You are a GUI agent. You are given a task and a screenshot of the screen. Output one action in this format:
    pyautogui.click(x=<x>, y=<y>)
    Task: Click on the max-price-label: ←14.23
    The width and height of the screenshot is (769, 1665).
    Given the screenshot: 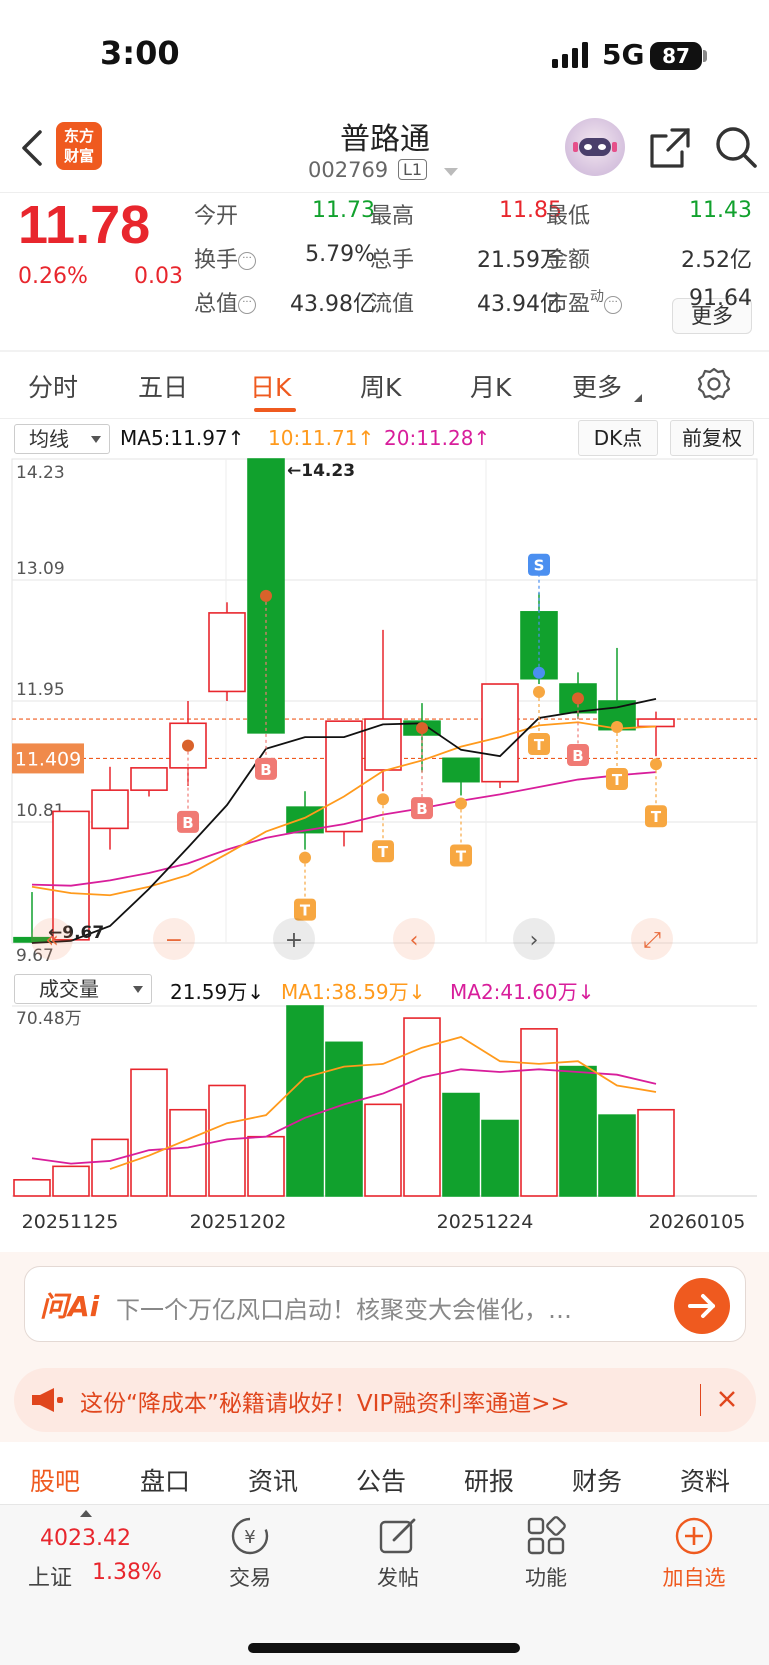 What is the action you would take?
    pyautogui.click(x=321, y=471)
    